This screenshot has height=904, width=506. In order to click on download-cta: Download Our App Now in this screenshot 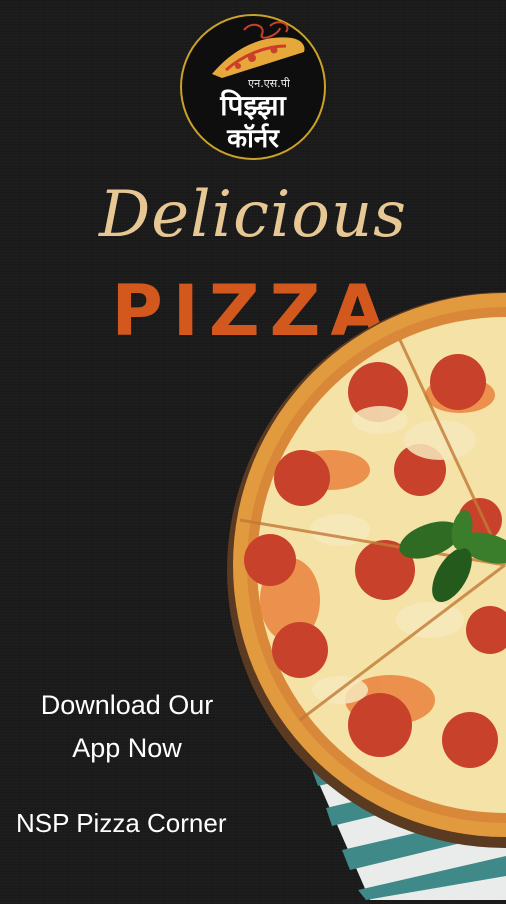, I will do `click(127, 727)`.